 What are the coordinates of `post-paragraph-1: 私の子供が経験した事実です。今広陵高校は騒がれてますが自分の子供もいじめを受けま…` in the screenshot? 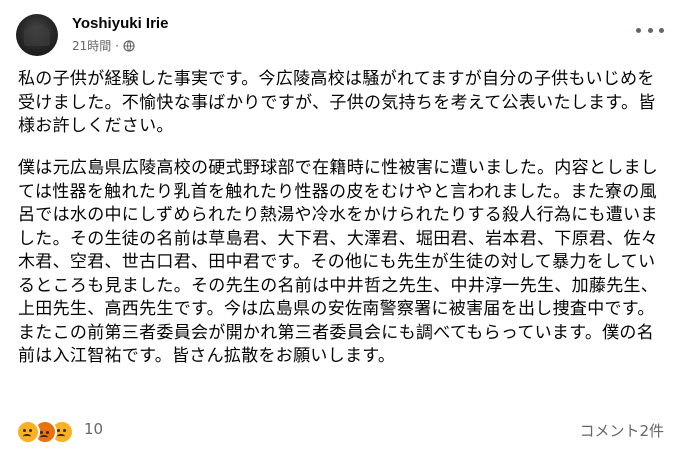 It's located at (337, 102).